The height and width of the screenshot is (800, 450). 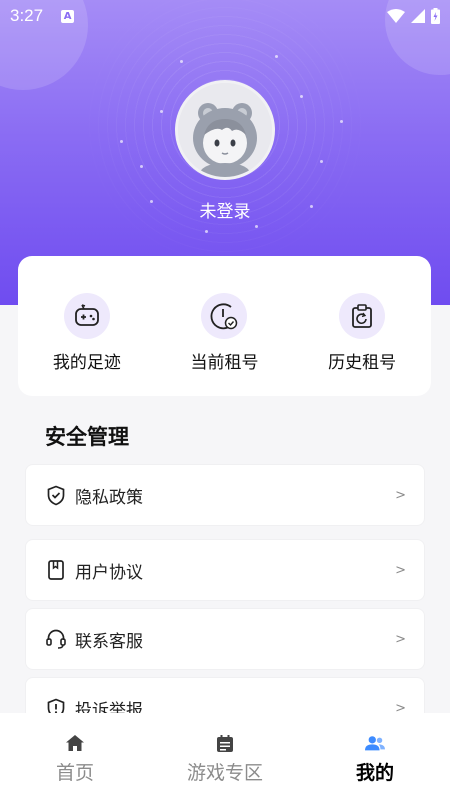 What do you see at coordinates (225, 16) in the screenshot?
I see `status-bar: 3:27 A` at bounding box center [225, 16].